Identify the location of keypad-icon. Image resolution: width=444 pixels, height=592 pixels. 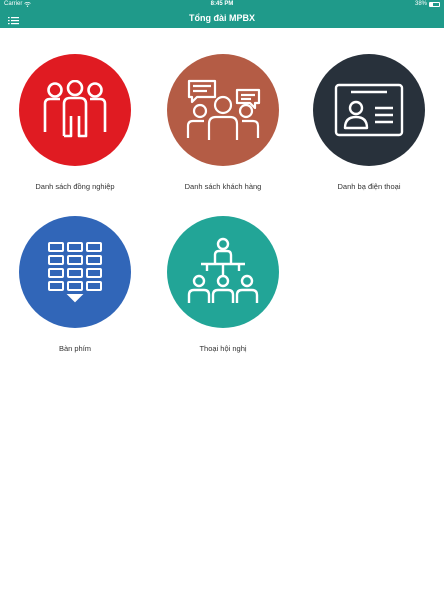
(75, 272).